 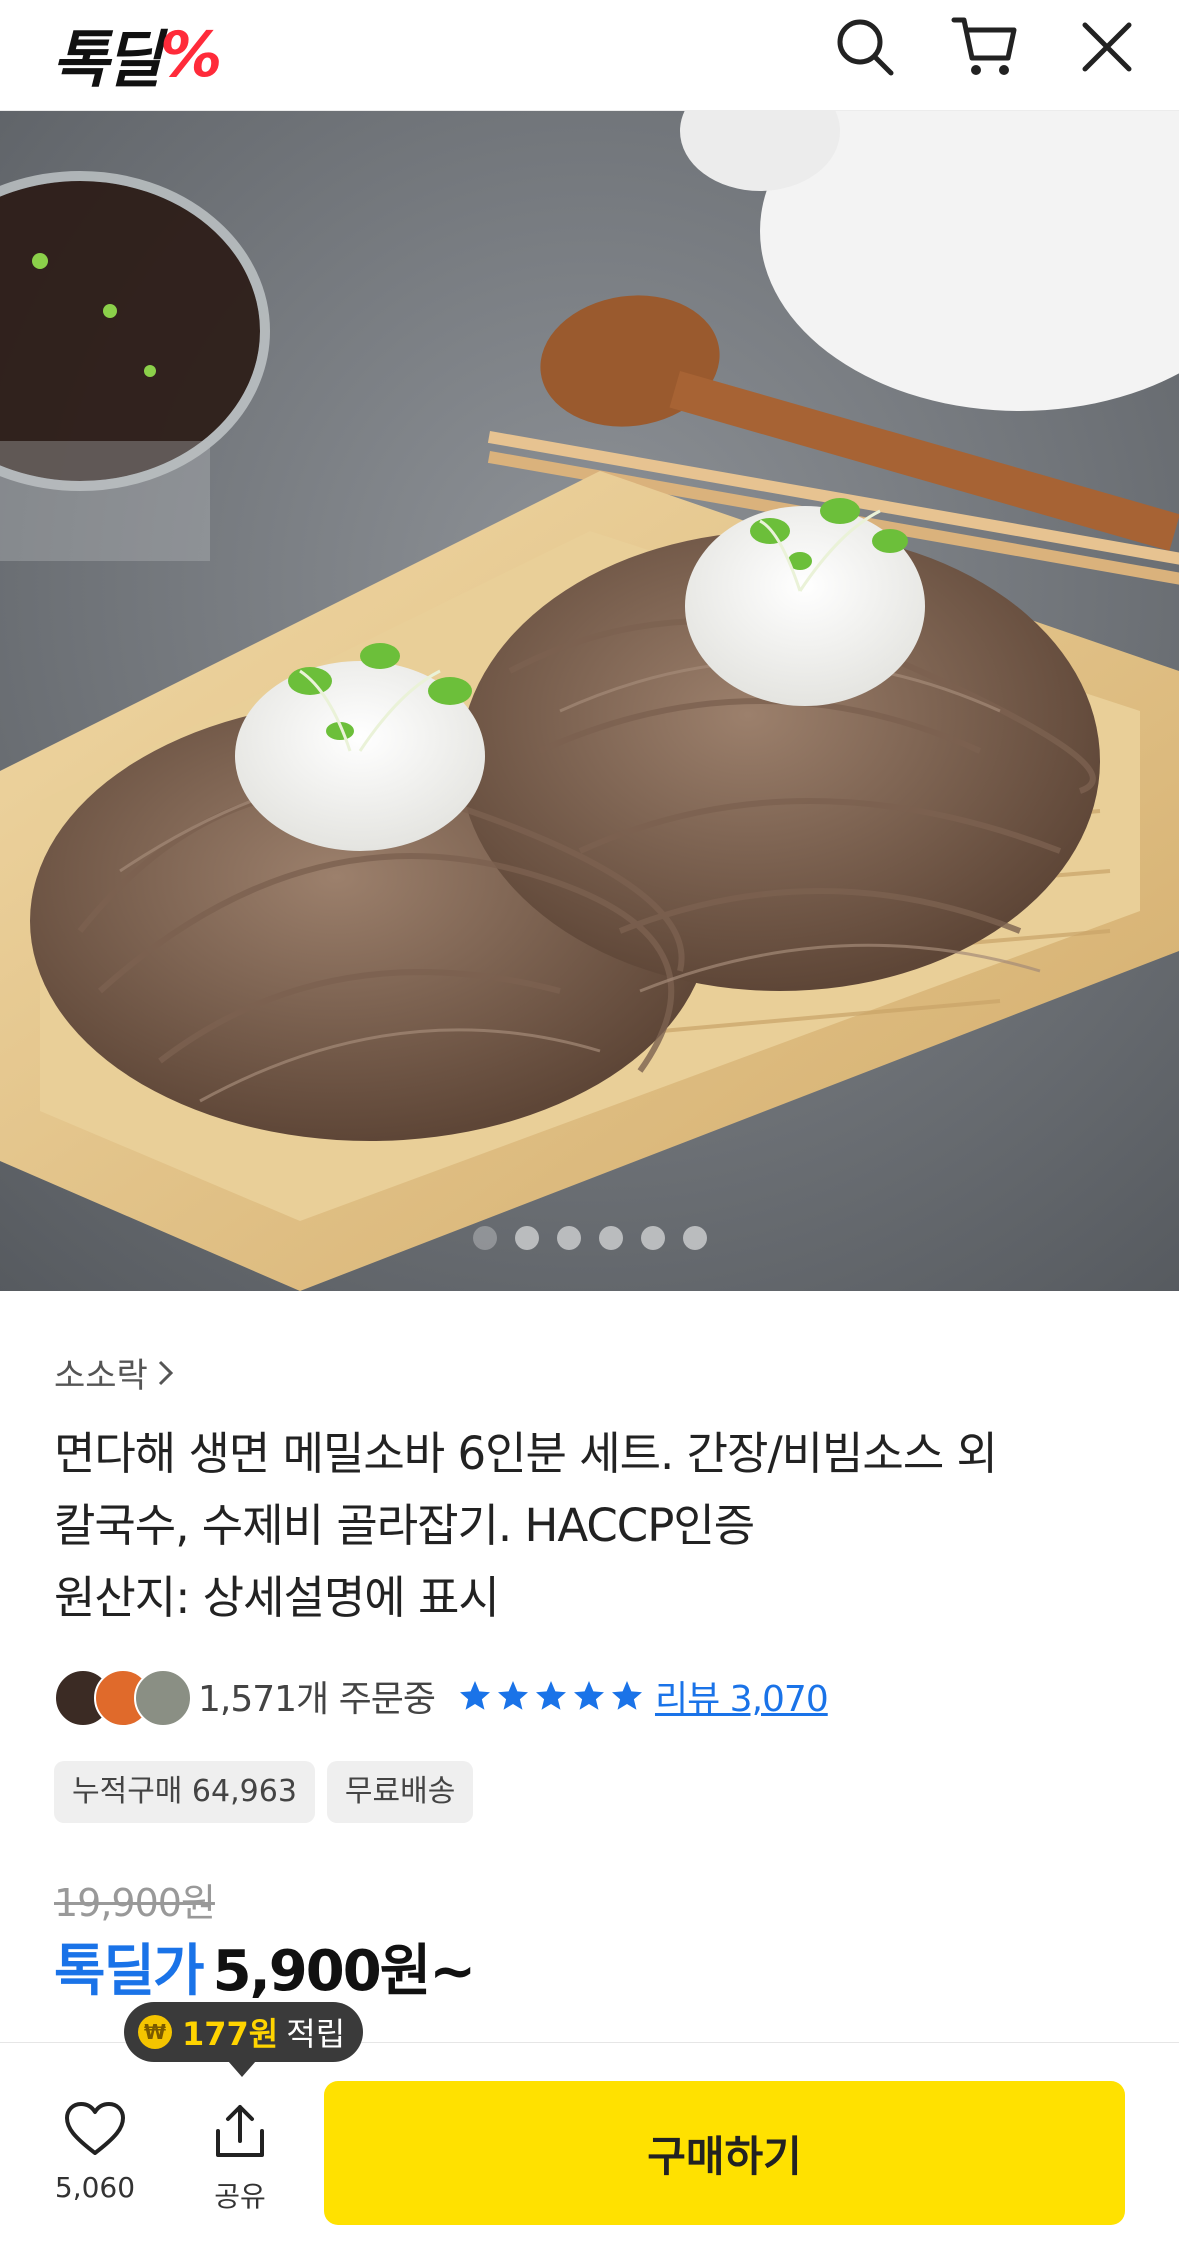 I want to click on seller-name: 소소락, so click(x=101, y=1376).